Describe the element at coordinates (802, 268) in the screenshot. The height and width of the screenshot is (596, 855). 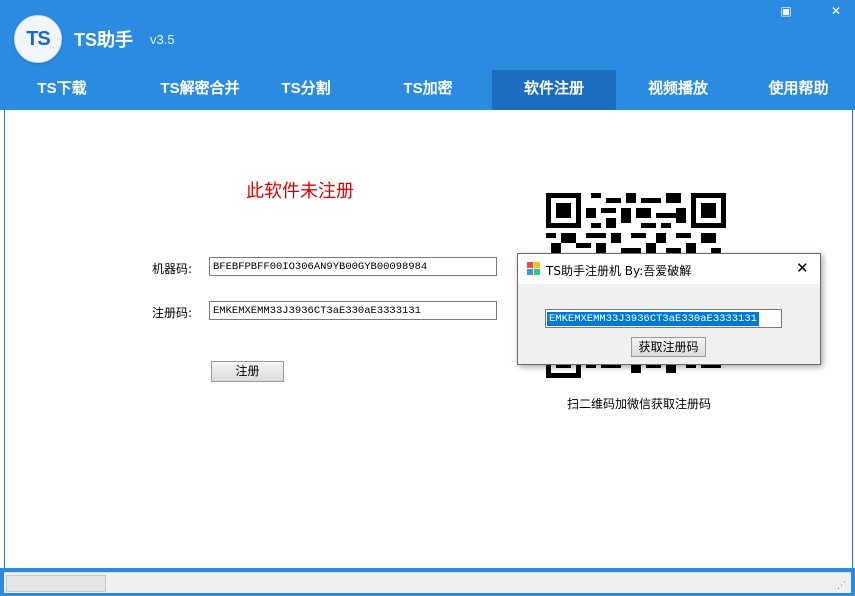
I see `dialog-close-icon: ✕` at that location.